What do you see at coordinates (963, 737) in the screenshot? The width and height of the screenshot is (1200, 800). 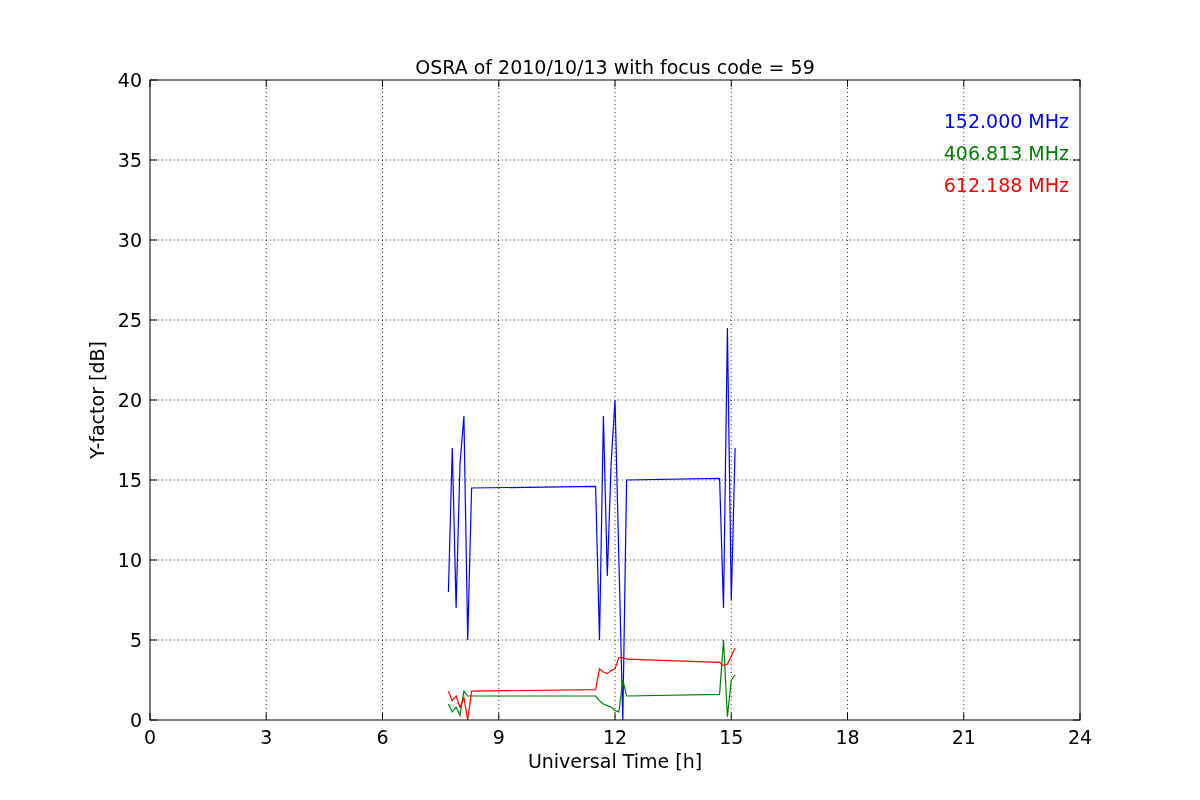 I see `tick-label: 21` at bounding box center [963, 737].